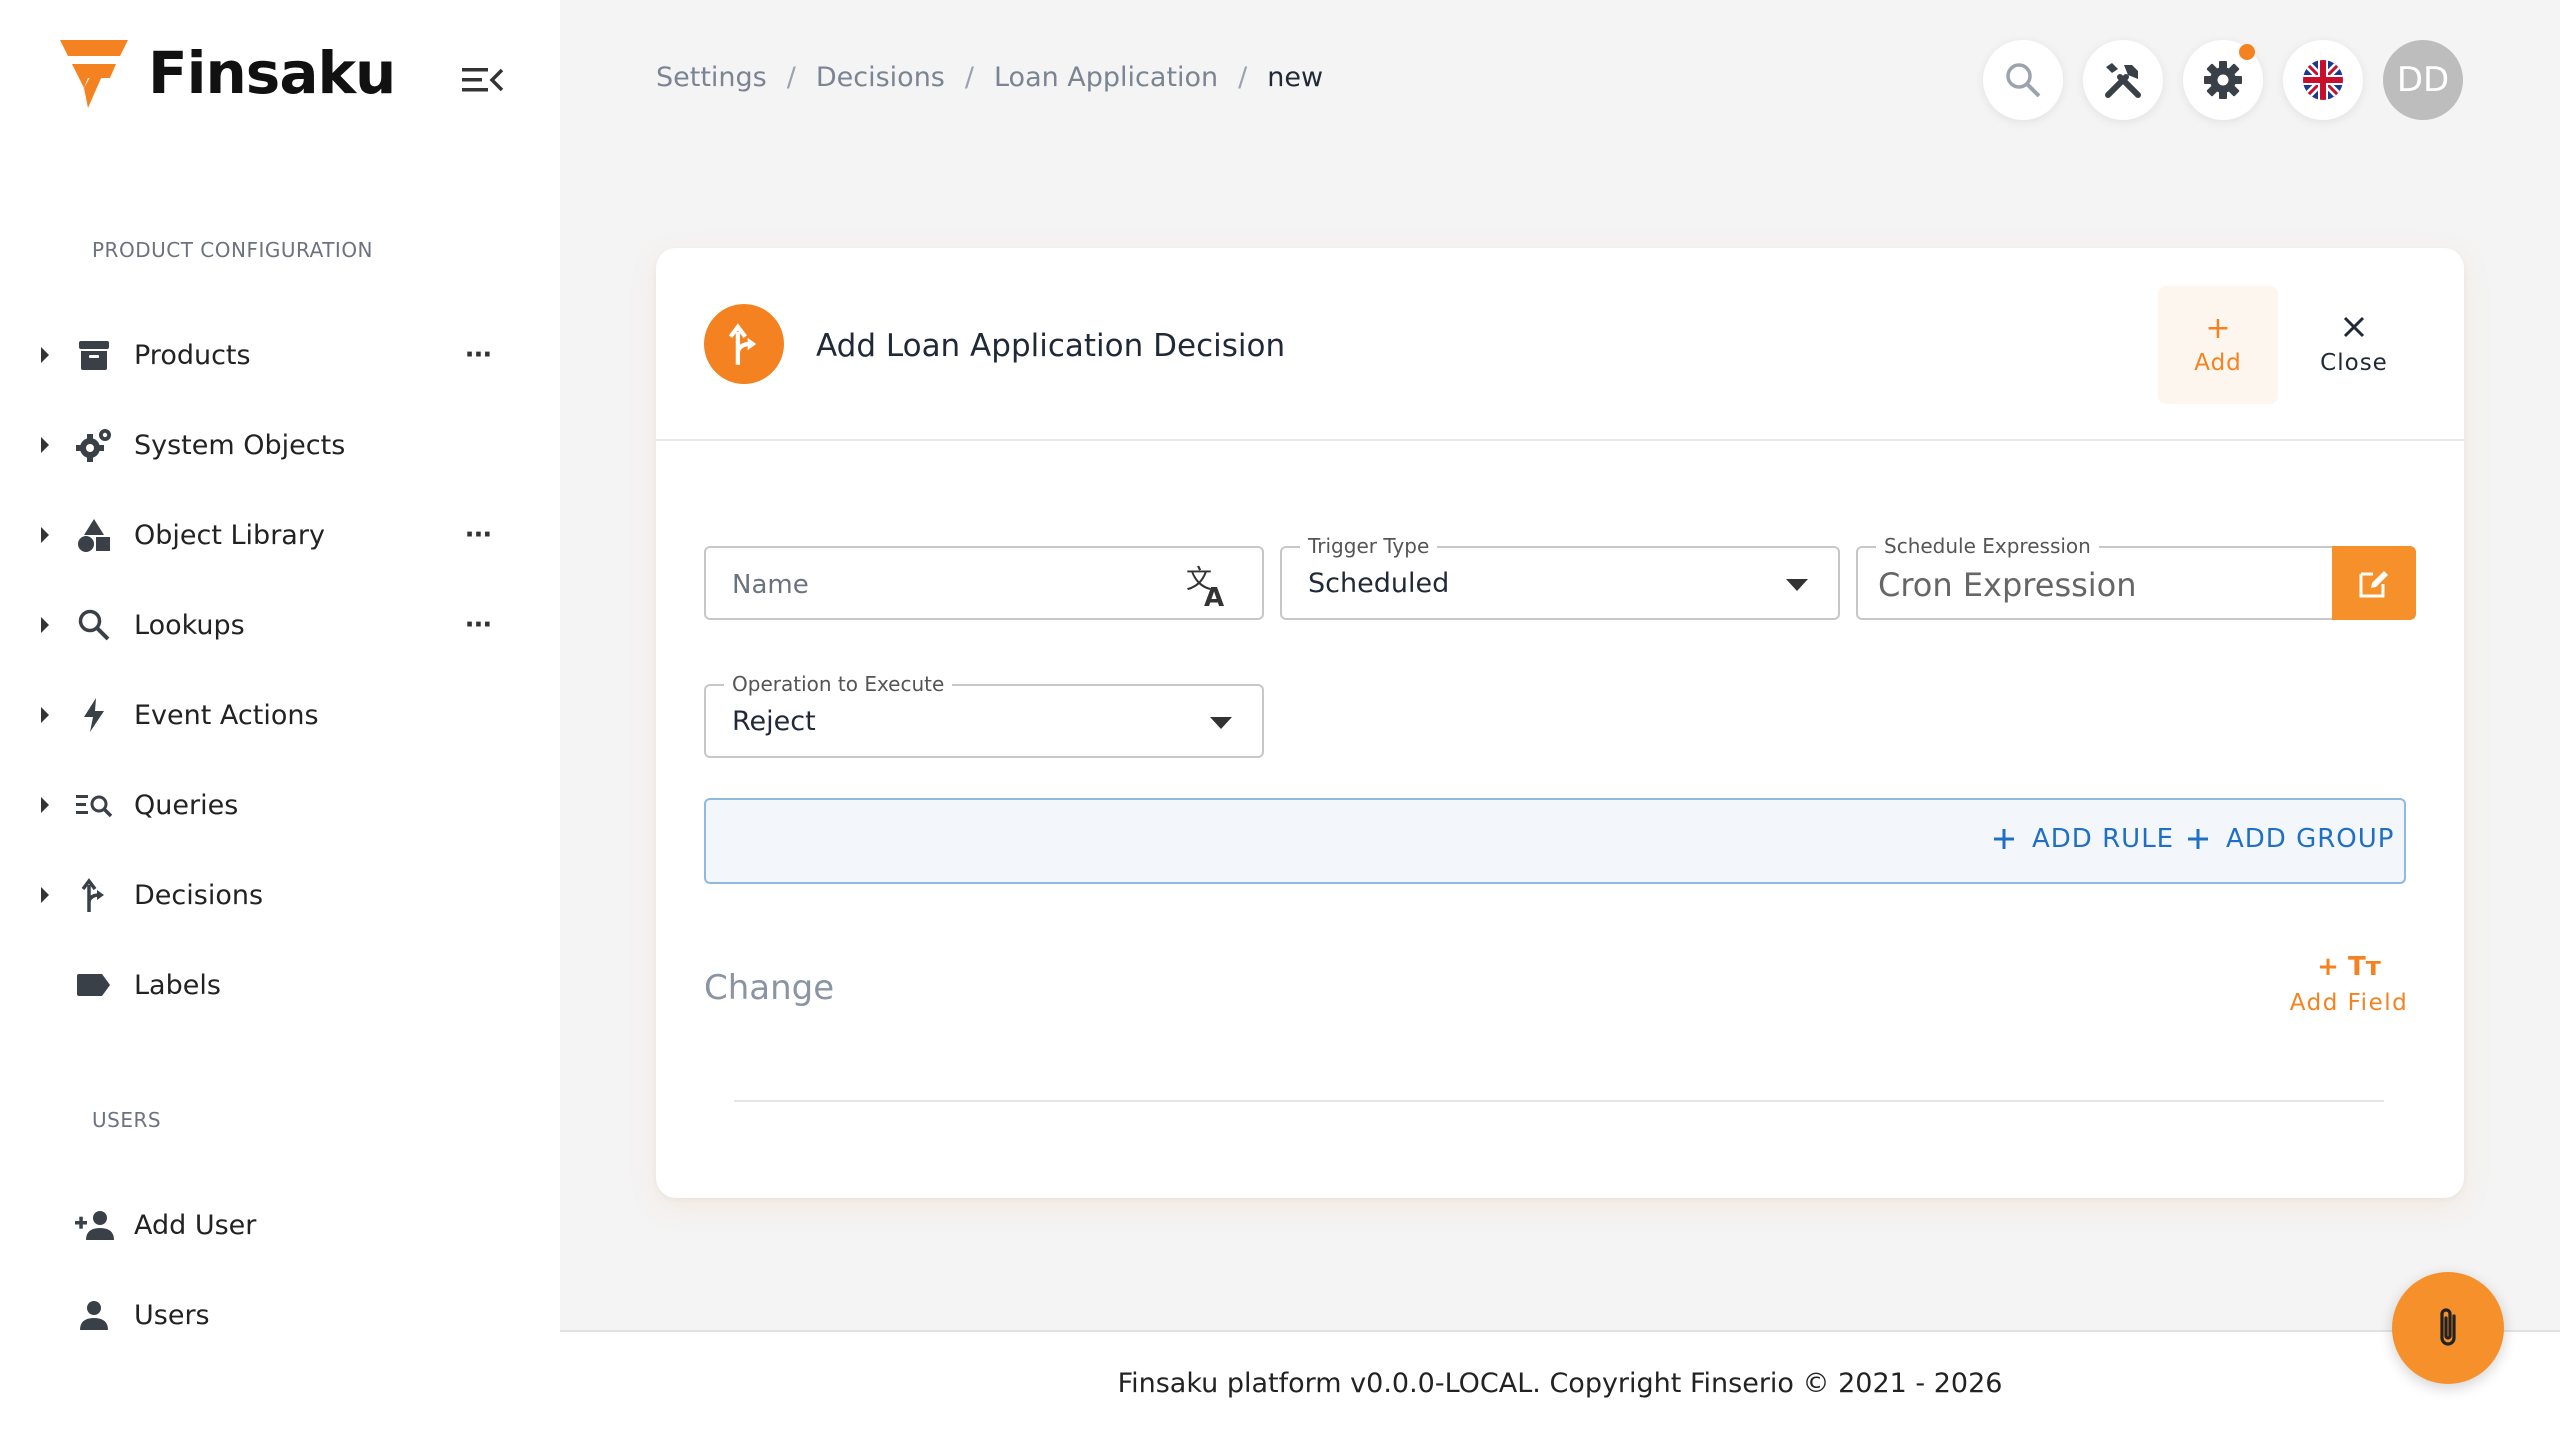  Describe the element at coordinates (127, 1120) in the screenshot. I see `section-title-users: USERS` at that location.